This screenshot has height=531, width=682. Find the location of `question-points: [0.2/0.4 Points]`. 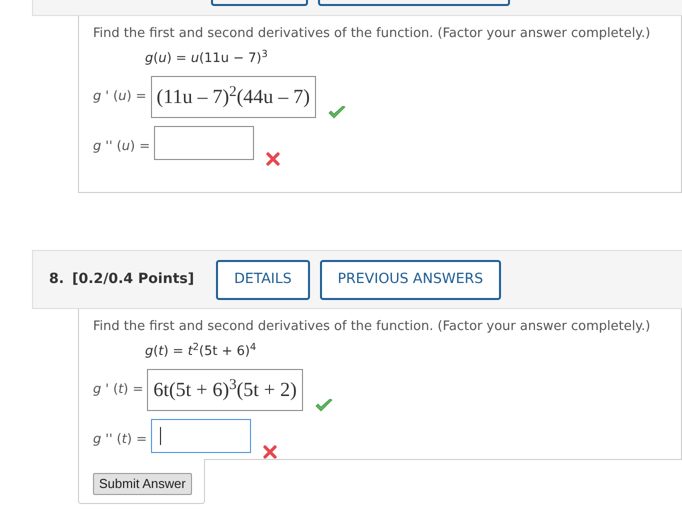

question-points: [0.2/0.4 Points] is located at coordinates (133, 279).